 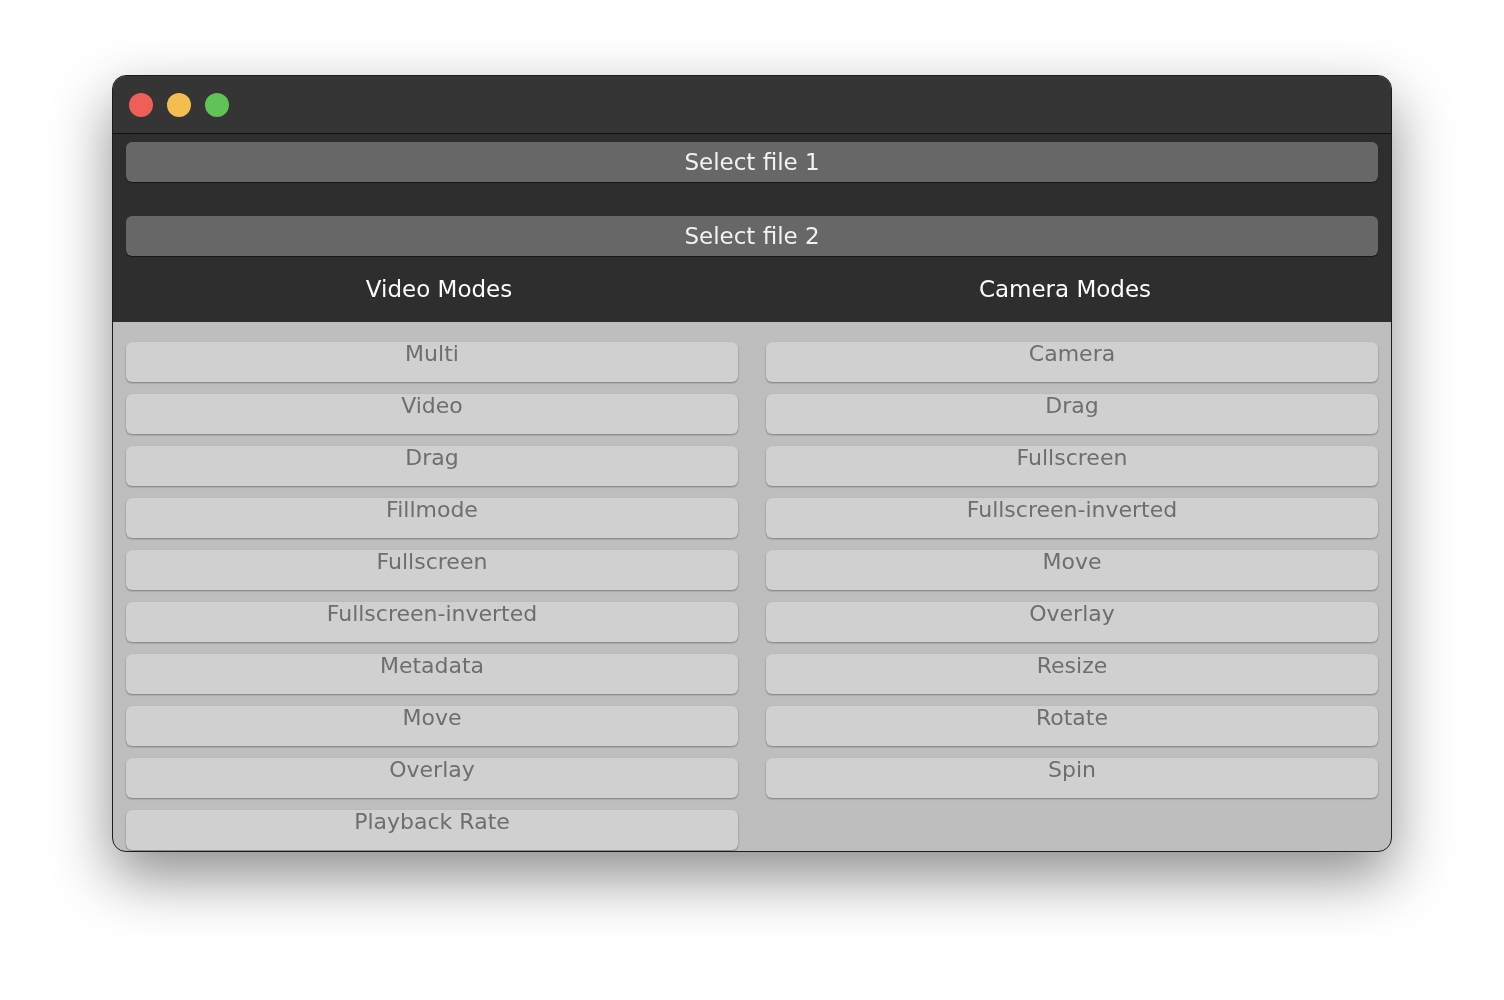 I want to click on minimize-button, so click(x=179, y=104).